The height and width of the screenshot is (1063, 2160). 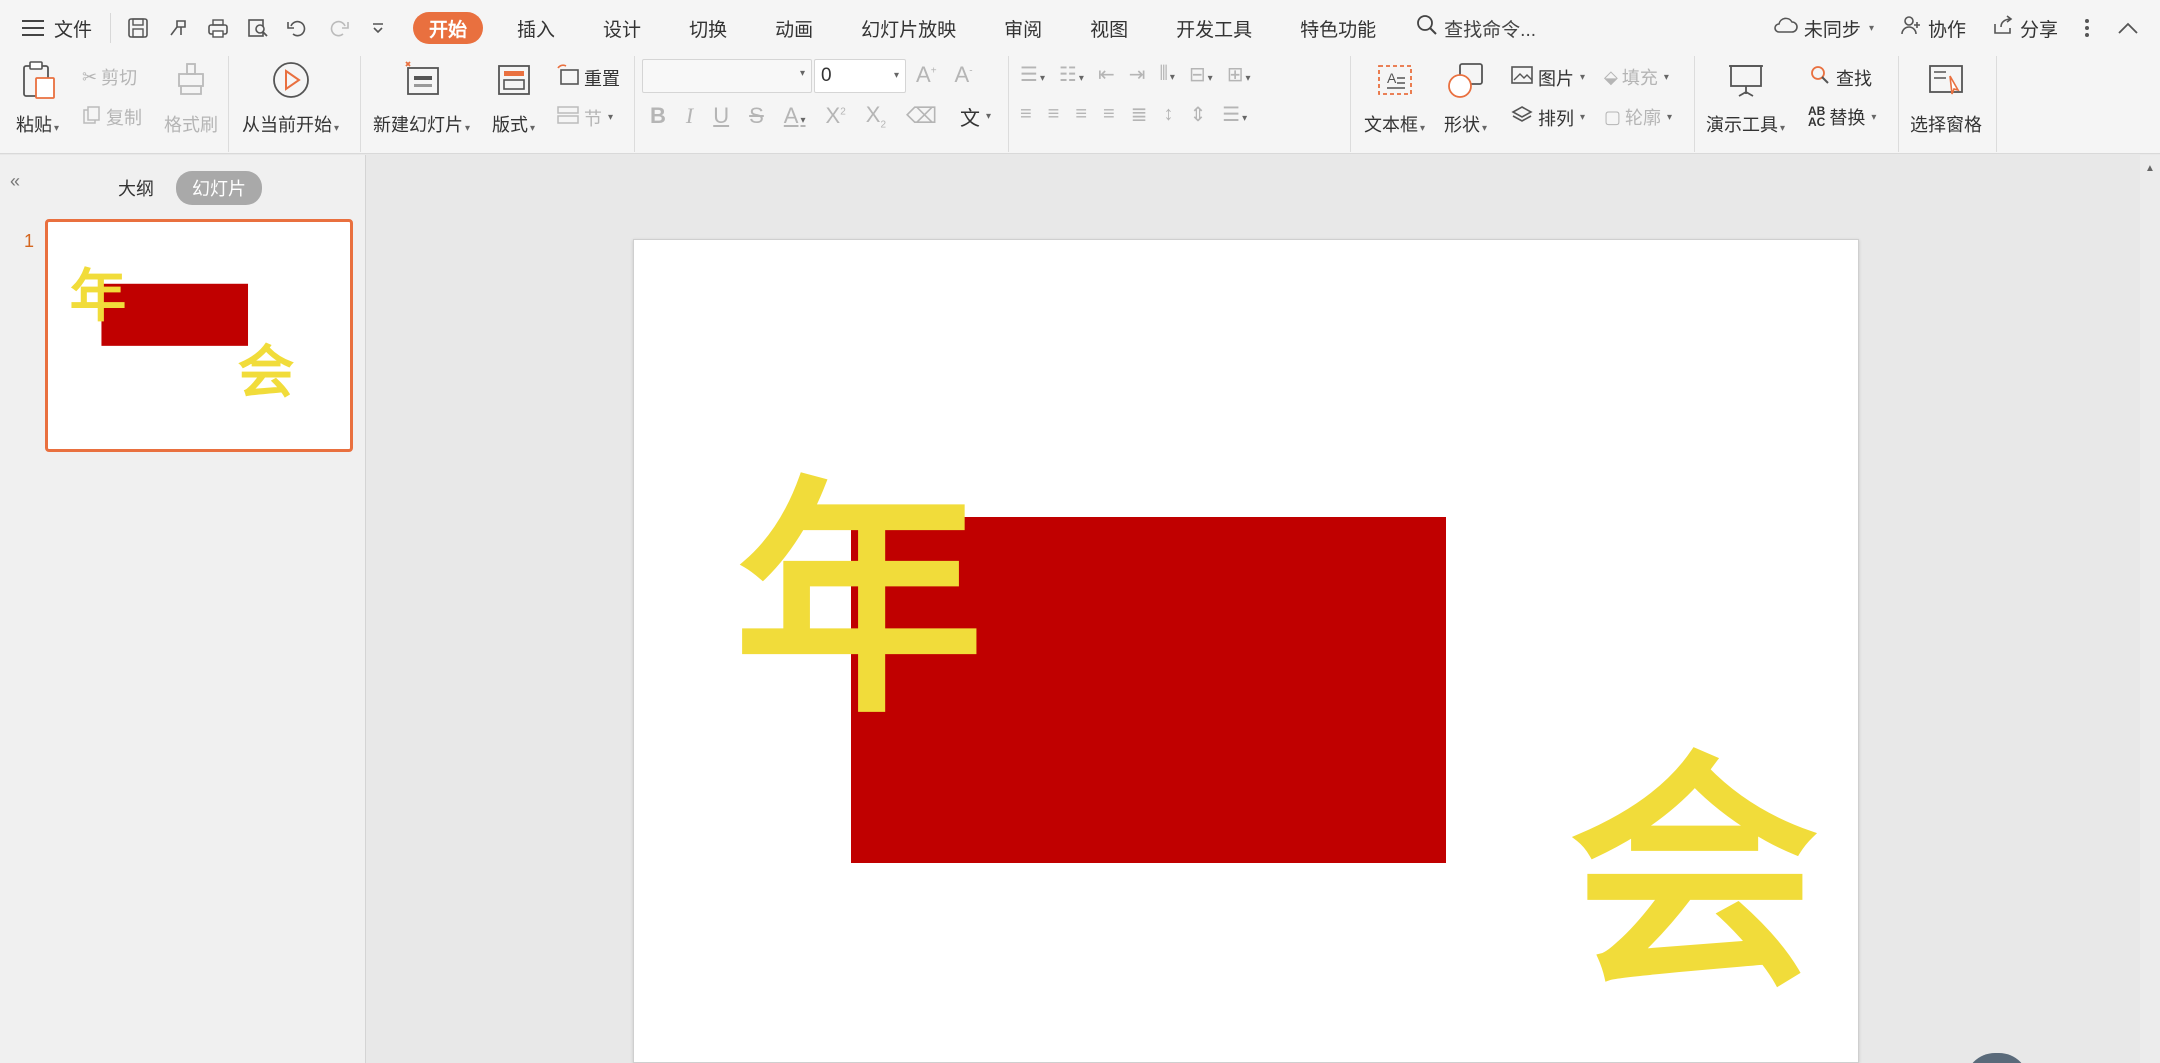 What do you see at coordinates (1547, 77) in the screenshot?
I see `picture-button: 图片 ▾` at bounding box center [1547, 77].